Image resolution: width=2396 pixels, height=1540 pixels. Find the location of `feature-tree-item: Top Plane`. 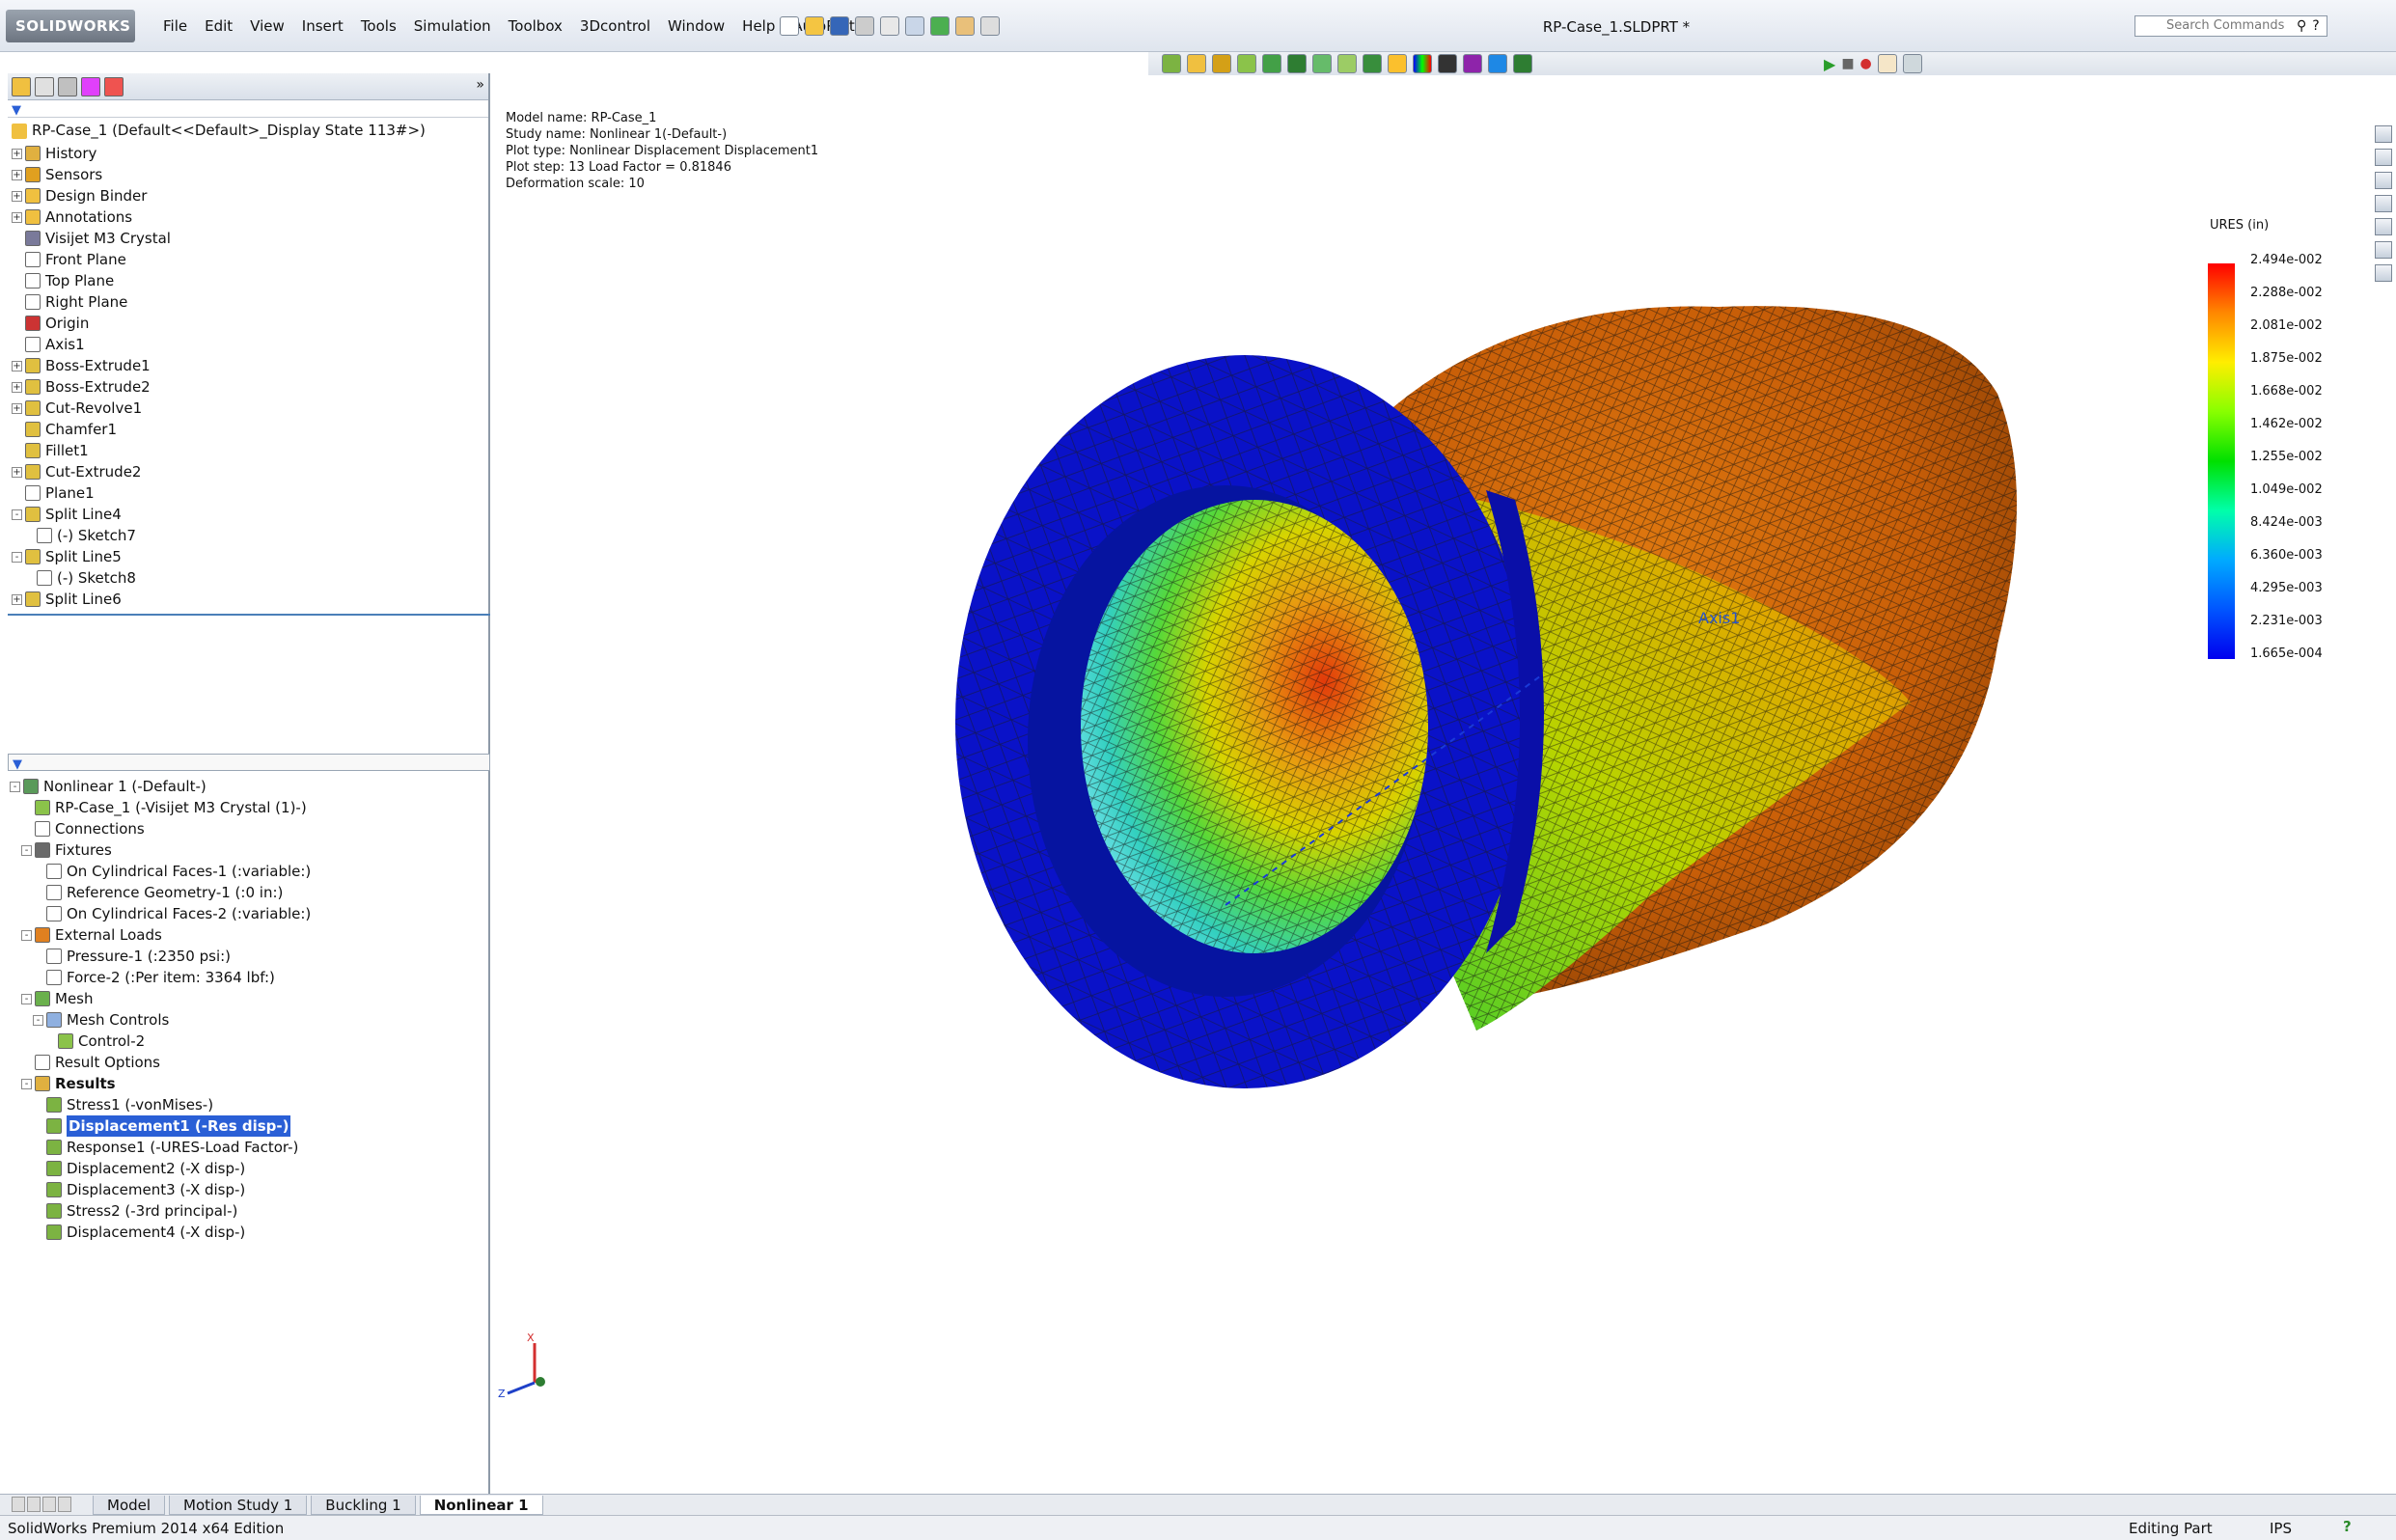

feature-tree-item: Top Plane is located at coordinates (249, 280).